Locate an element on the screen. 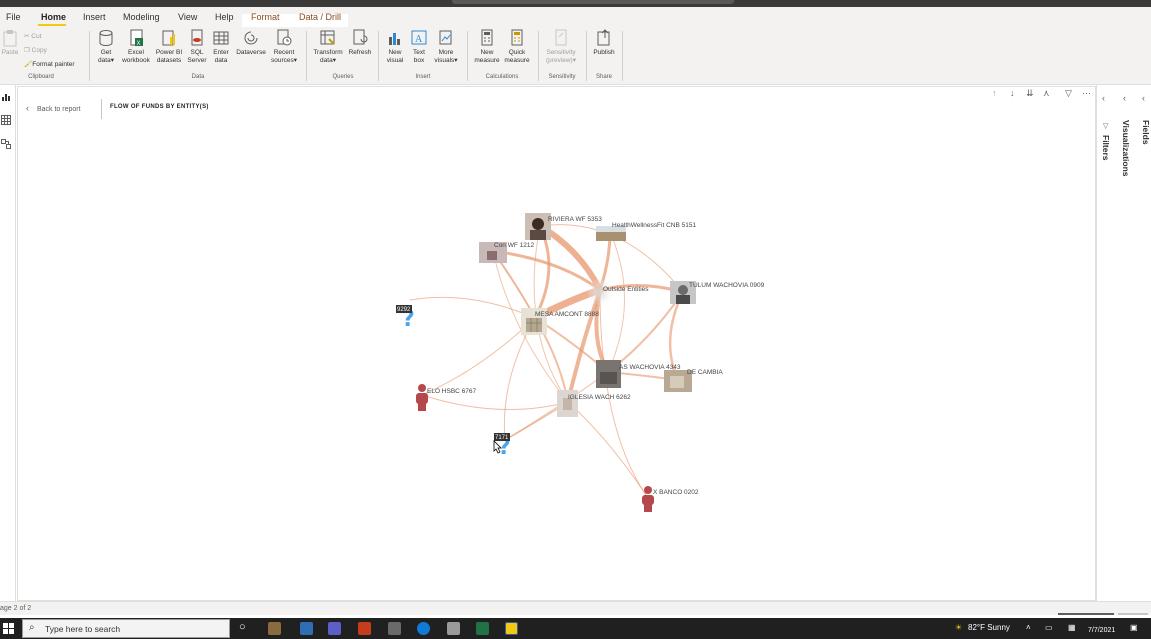 Image resolution: width=1151 pixels, height=639 pixels. taskbar-search-box: ⌕ Type here to search is located at coordinates (126, 628).